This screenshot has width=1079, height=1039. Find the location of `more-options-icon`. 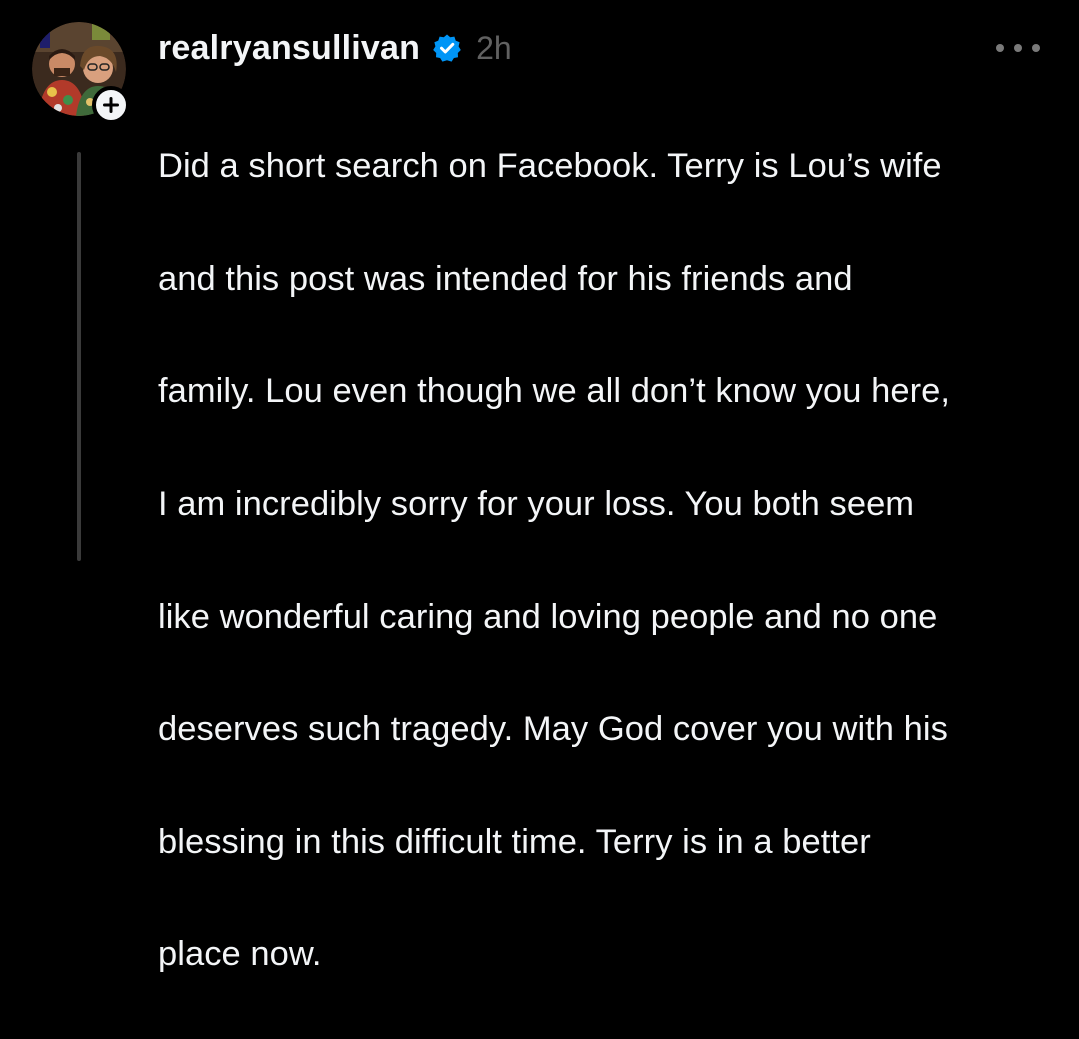

more-options-icon is located at coordinates (1018, 48).